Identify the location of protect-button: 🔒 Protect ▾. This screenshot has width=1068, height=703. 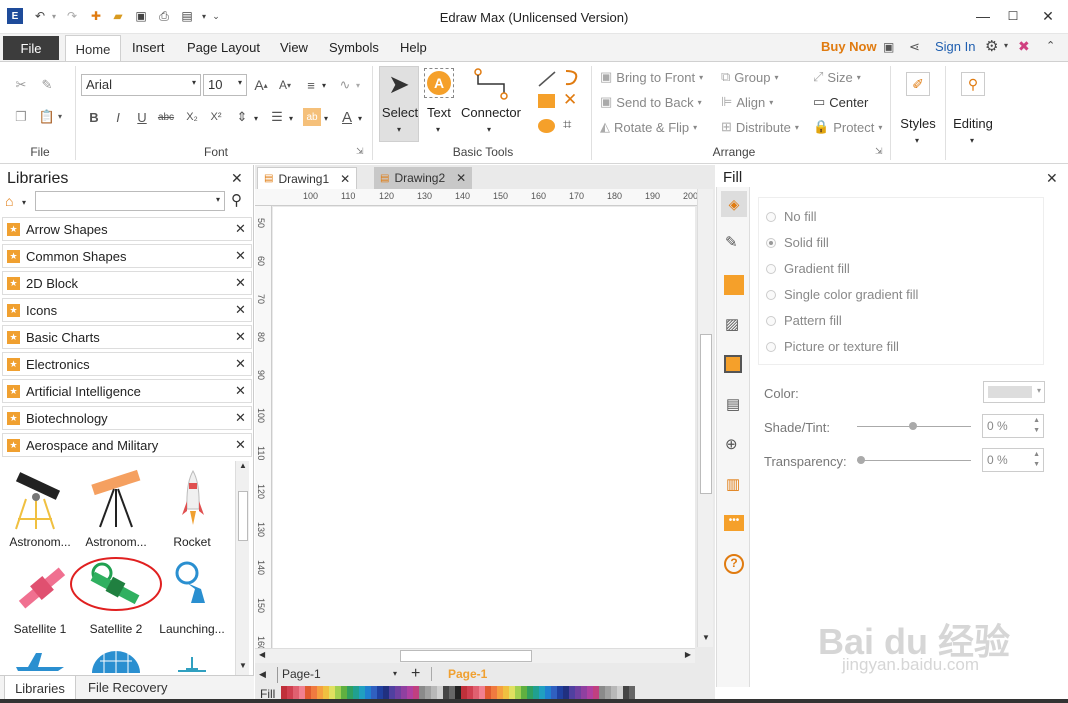
(847, 127).